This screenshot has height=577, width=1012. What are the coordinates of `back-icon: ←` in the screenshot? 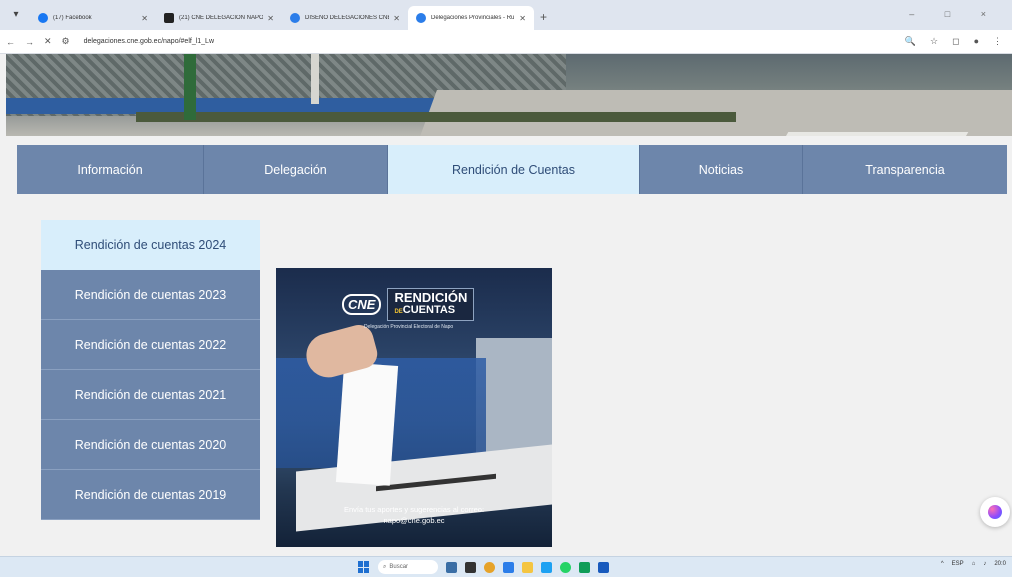 It's located at (10, 42).